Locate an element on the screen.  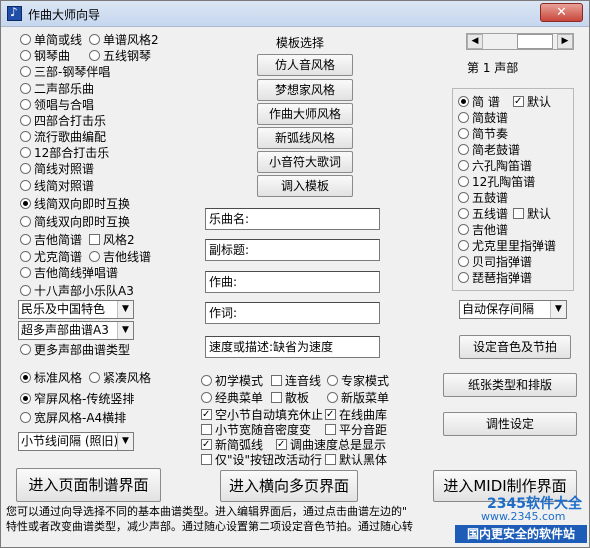
template-button-5: 小音符大歌词 is located at coordinates (305, 162).